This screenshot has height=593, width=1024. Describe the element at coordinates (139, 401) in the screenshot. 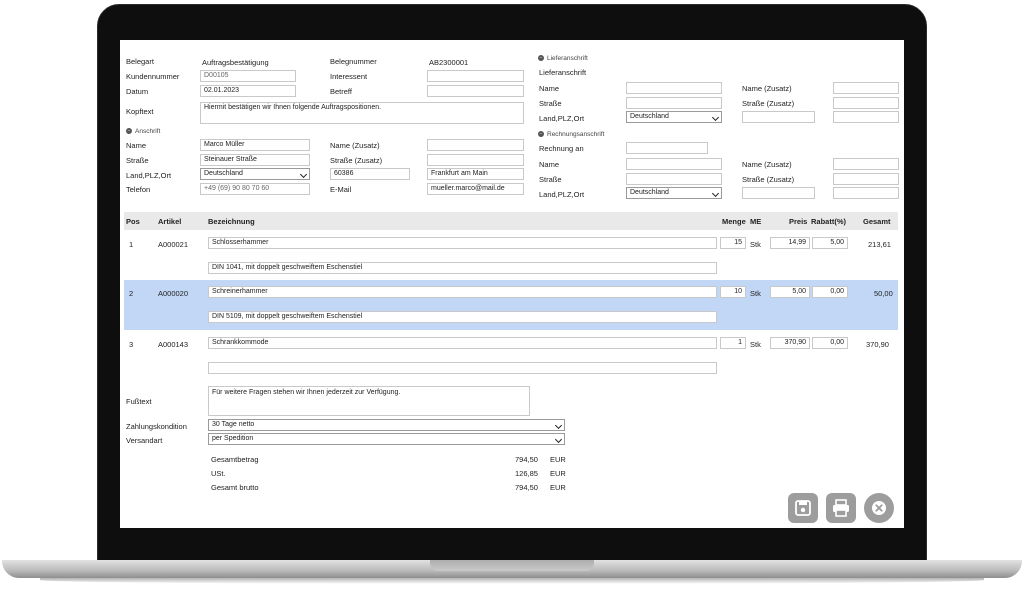

I see `fusstext-label: Fußtext` at that location.